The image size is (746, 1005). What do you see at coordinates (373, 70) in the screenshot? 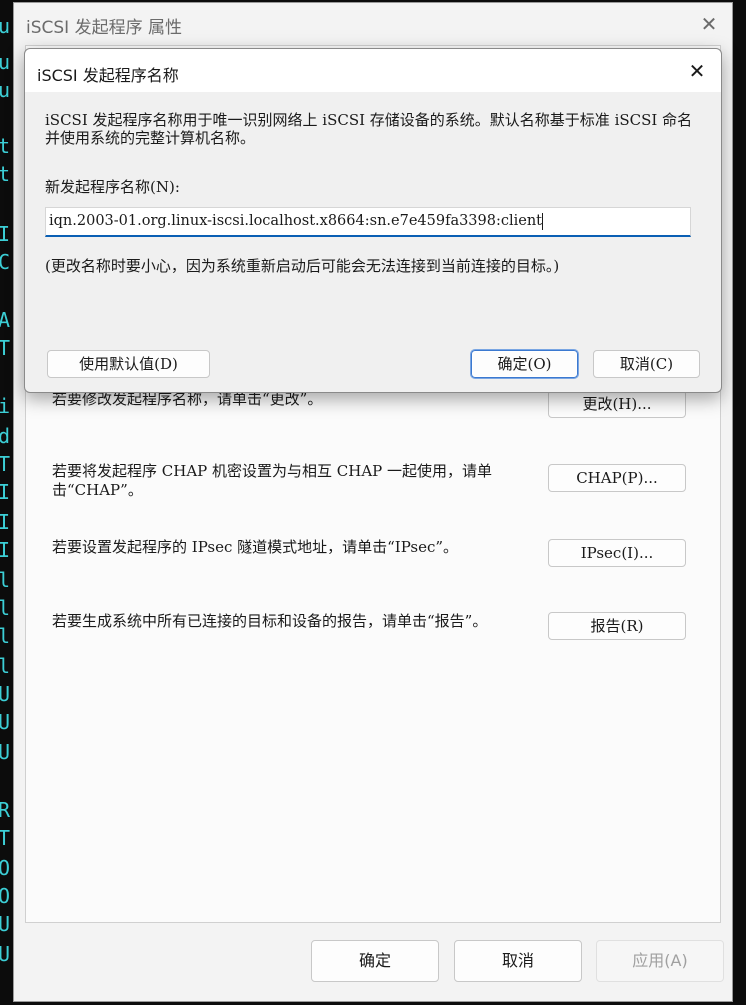
I see `dialog-titlebar: iSCSI 发起程序名称 ✕` at bounding box center [373, 70].